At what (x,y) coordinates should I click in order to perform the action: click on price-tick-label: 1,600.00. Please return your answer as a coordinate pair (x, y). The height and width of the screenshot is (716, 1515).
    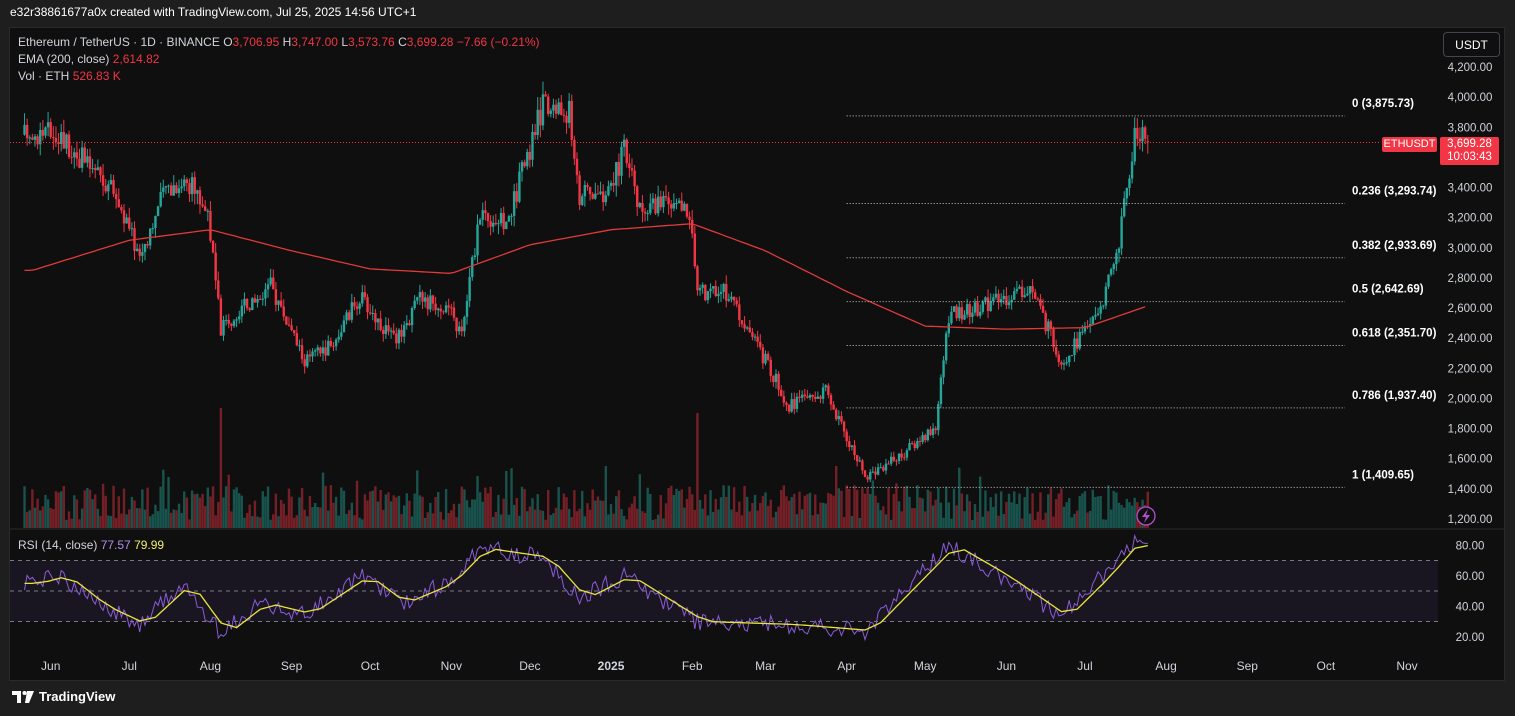
    Looking at the image, I should click on (1470, 460).